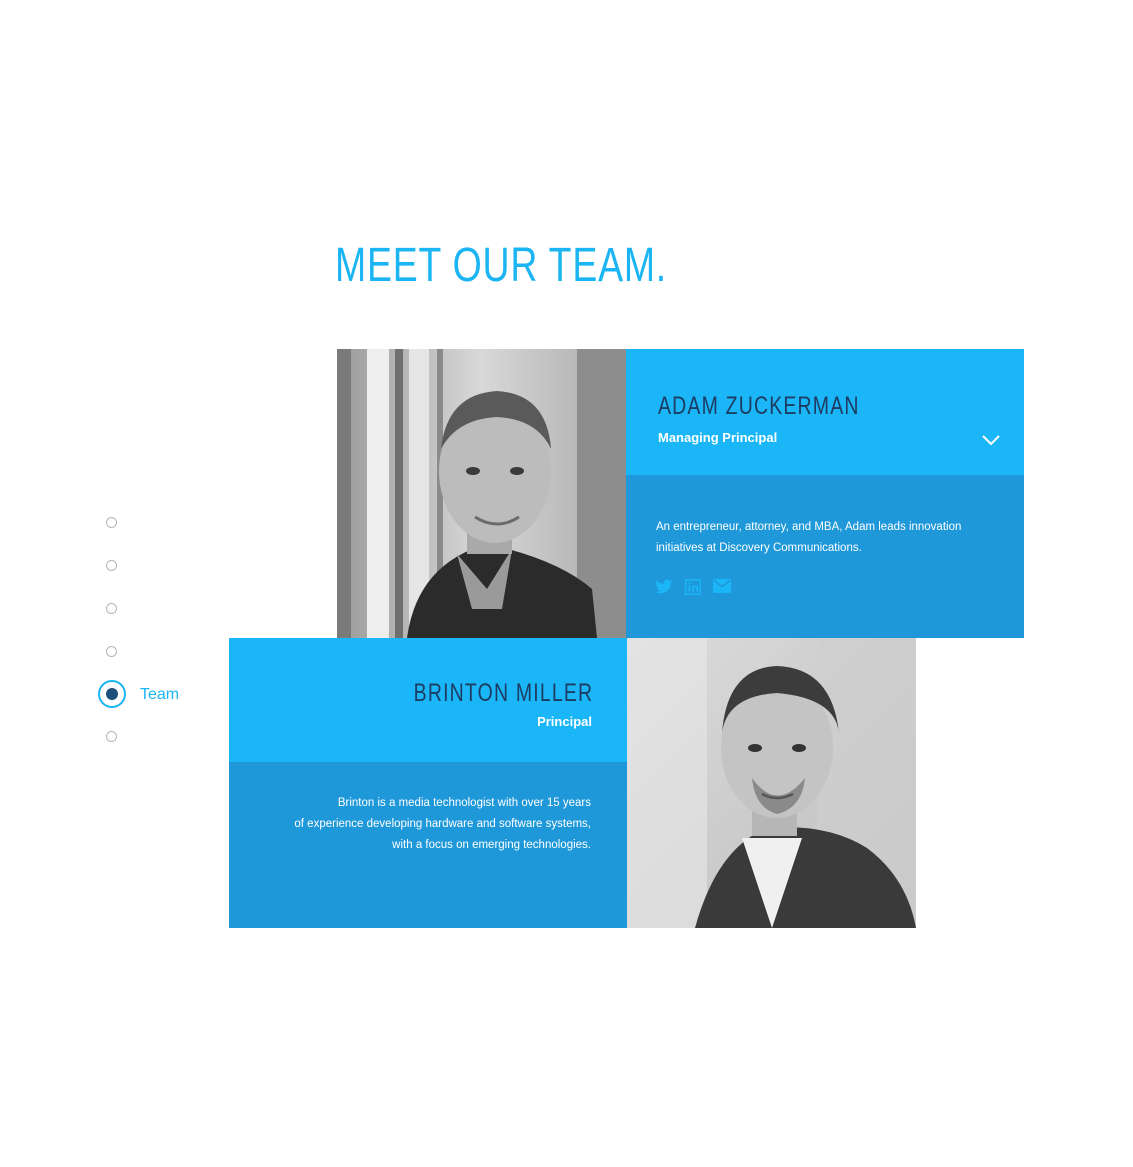  I want to click on twitter-icon, so click(664, 589).